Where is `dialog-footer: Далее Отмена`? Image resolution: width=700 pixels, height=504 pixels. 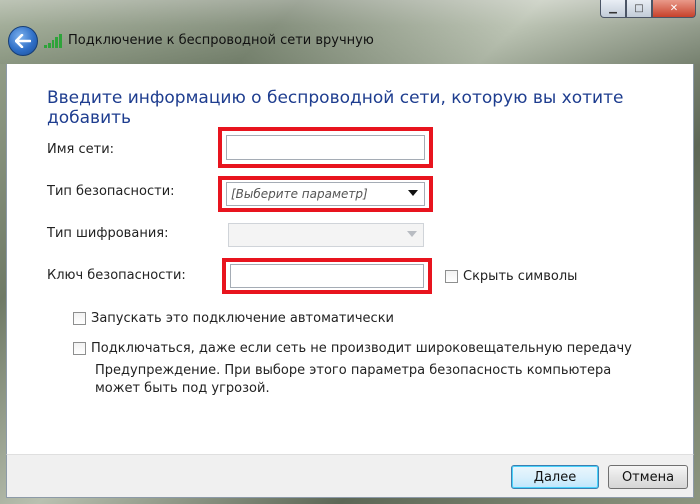 dialog-footer: Далее Отмена is located at coordinates (350, 476).